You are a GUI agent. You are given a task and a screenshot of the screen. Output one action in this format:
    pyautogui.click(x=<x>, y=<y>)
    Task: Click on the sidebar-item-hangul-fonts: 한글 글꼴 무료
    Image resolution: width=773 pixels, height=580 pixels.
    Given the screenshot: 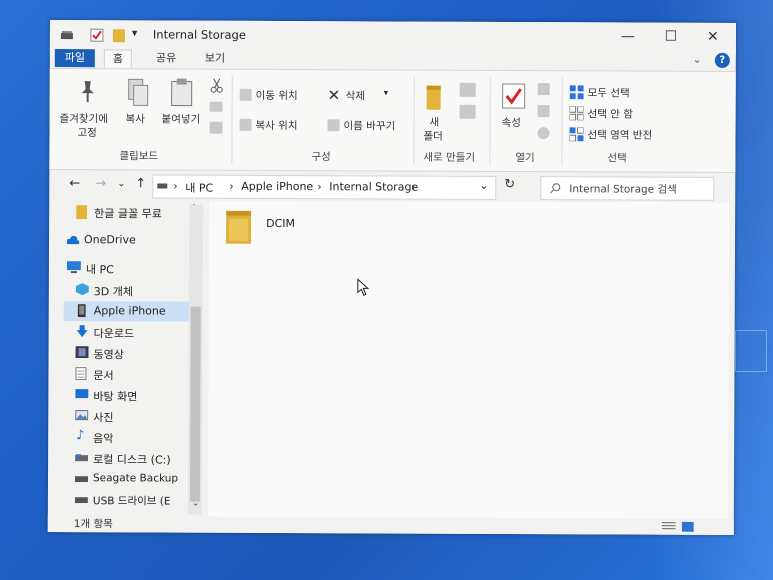 What is the action you would take?
    pyautogui.click(x=130, y=212)
    